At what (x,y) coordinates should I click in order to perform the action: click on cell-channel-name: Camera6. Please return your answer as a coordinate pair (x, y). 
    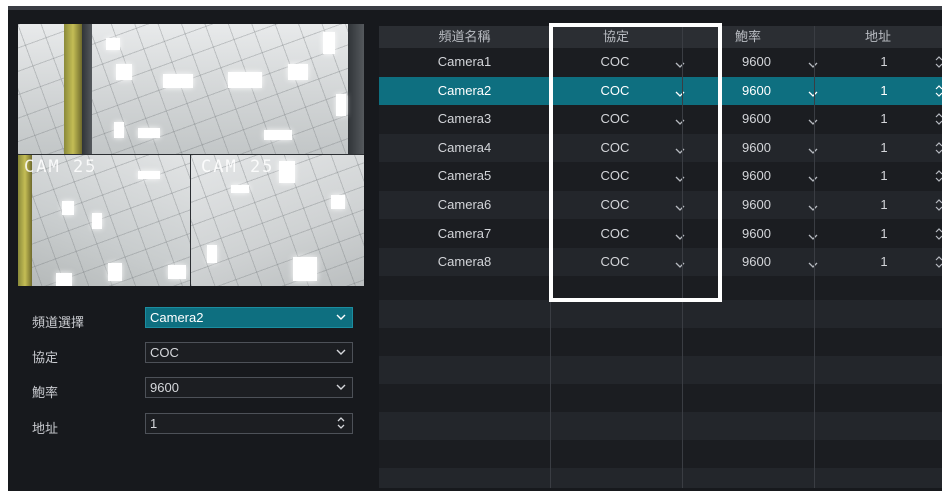
    Looking at the image, I should click on (464, 204).